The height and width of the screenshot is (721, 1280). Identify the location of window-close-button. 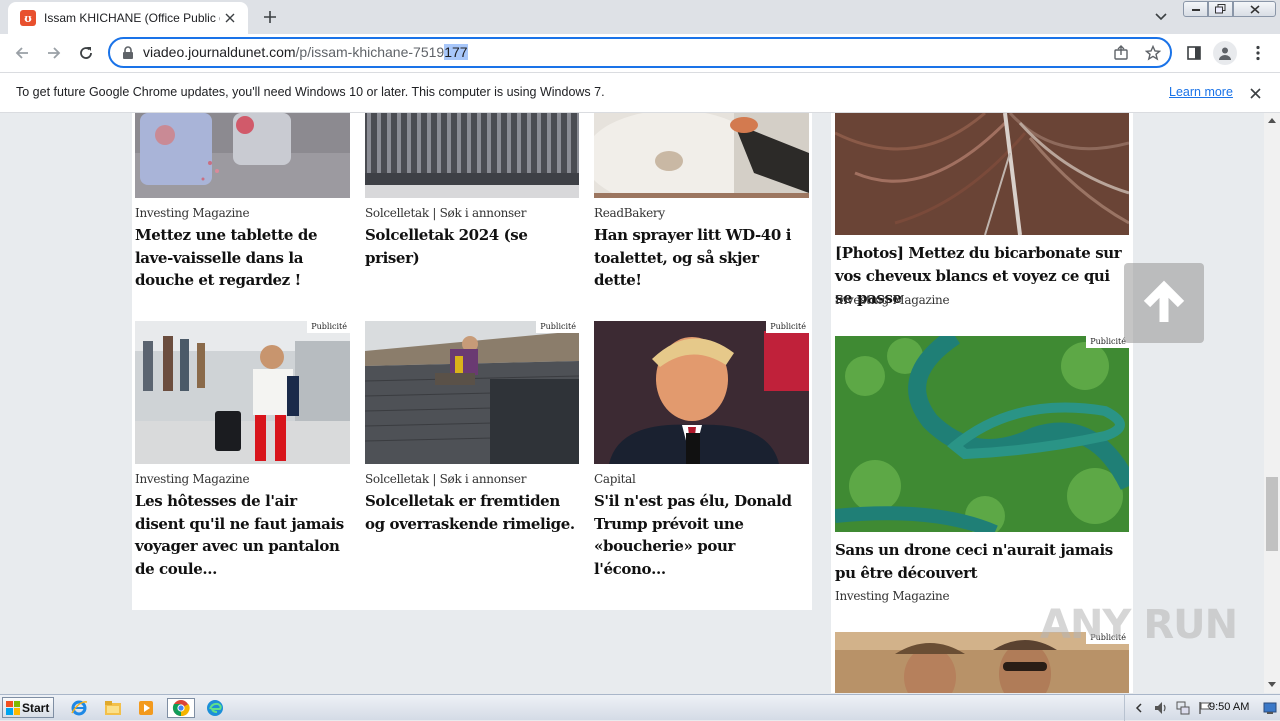
(1254, 9).